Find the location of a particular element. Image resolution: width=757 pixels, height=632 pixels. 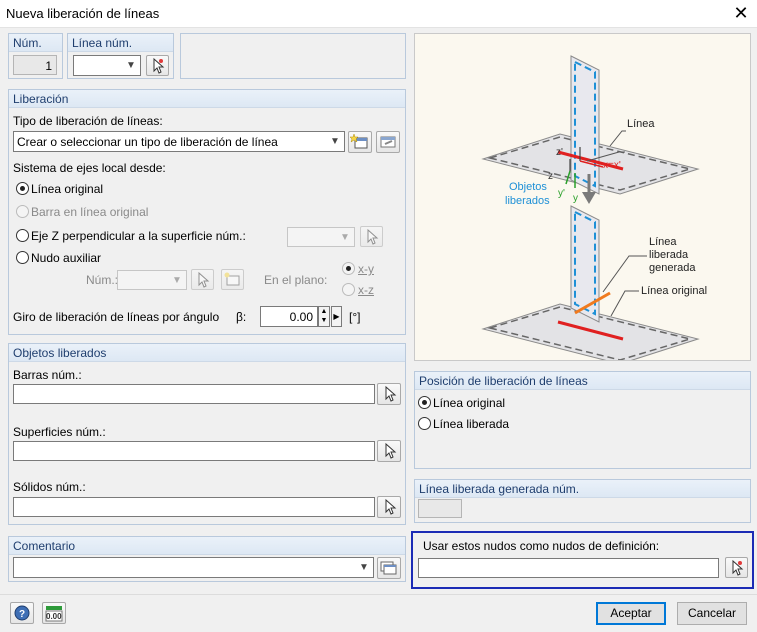

option-nudo-auxiliar-label: Nudo auxiliar is located at coordinates (66, 258).